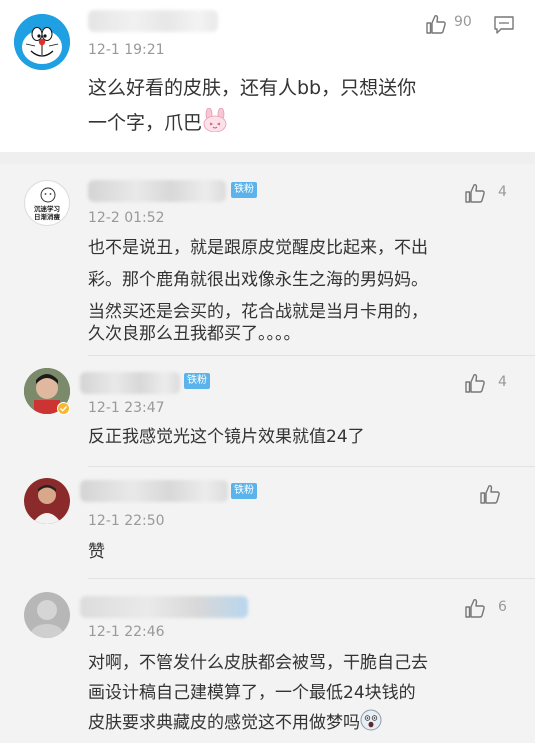  What do you see at coordinates (63, 408) in the screenshot?
I see `verified-badge-icon` at bounding box center [63, 408].